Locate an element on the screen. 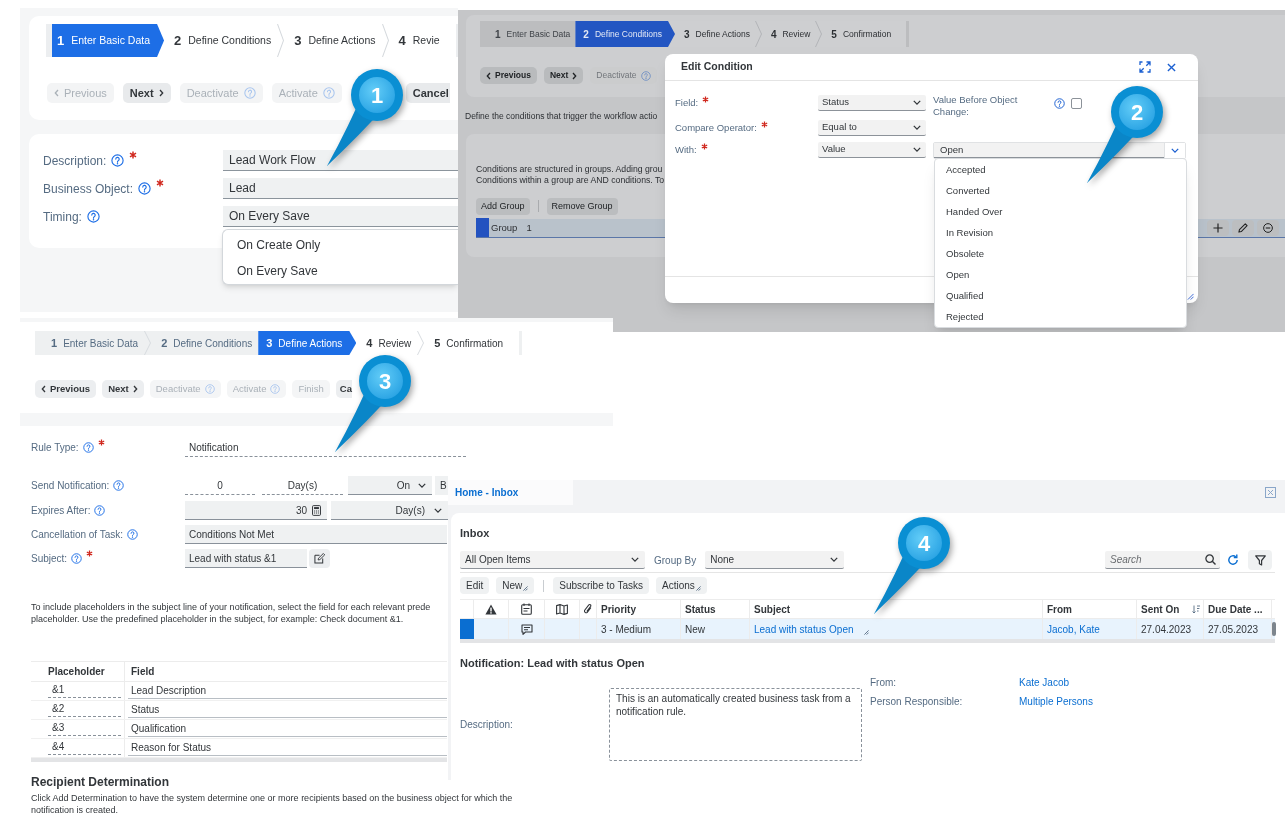 The width and height of the screenshot is (1285, 824). resize-handle-icon is located at coordinates (1190, 296).